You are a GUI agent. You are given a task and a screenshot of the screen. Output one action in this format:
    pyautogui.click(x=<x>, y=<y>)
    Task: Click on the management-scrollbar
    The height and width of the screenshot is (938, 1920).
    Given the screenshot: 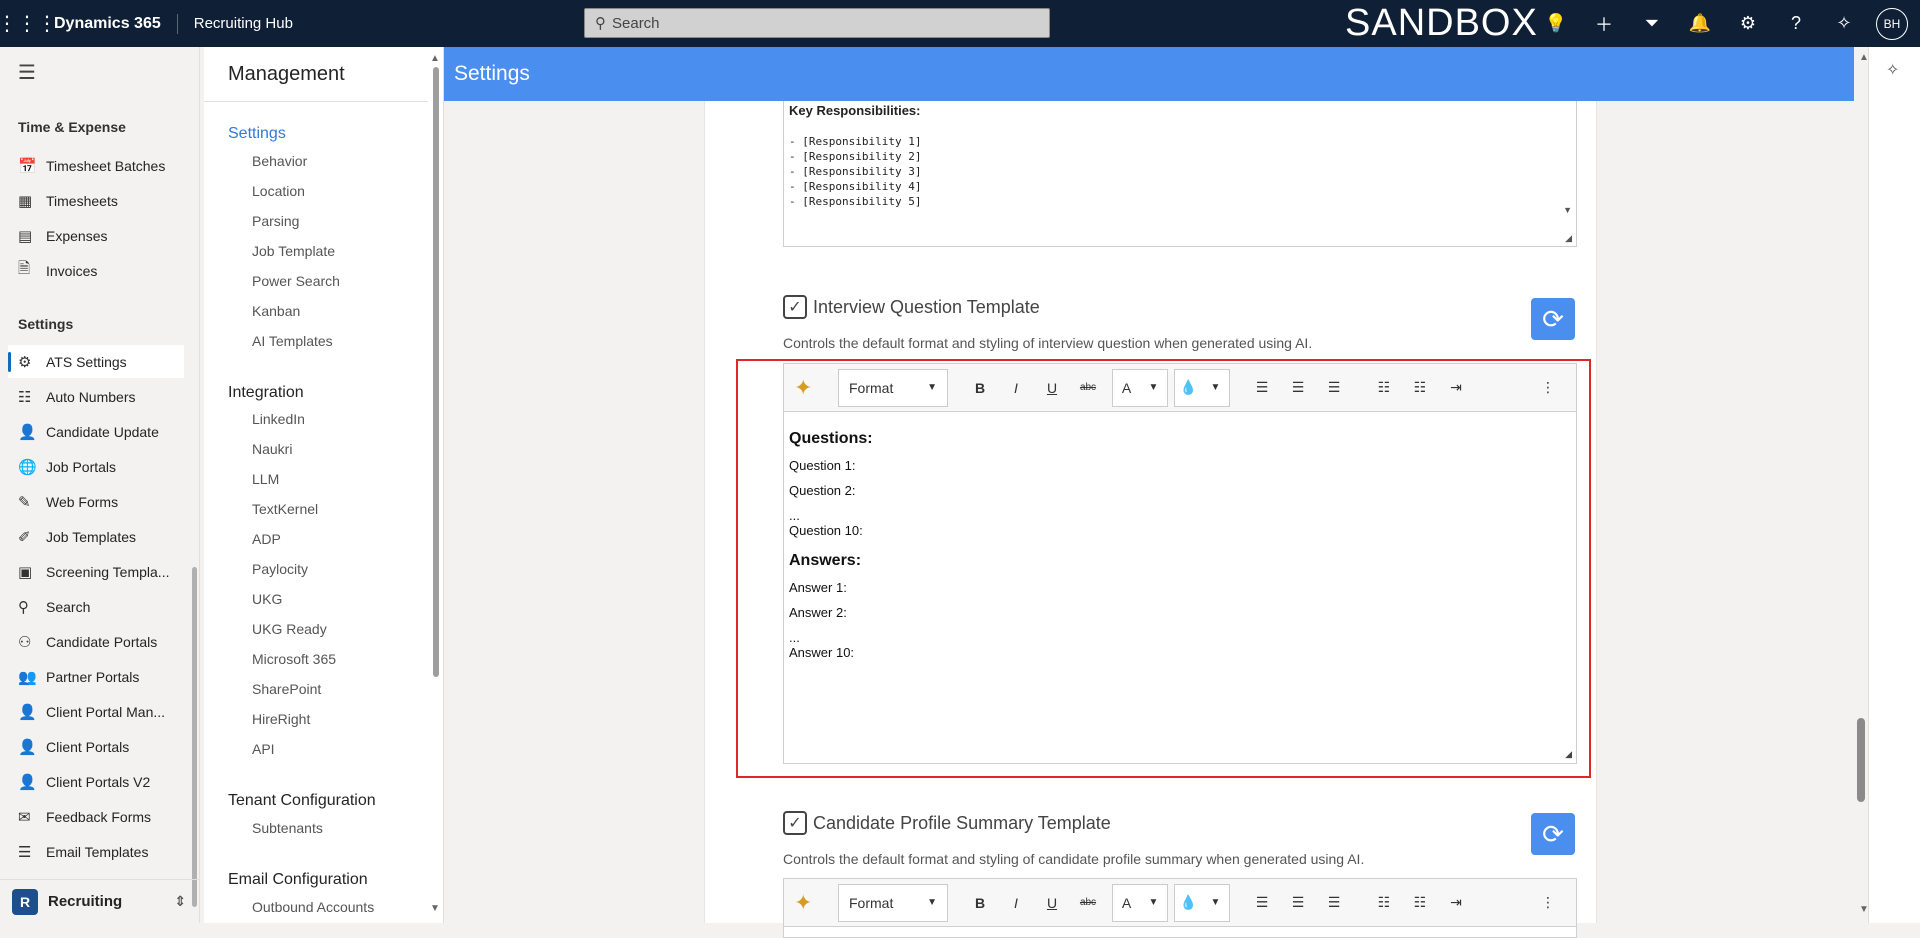 What is the action you would take?
    pyautogui.click(x=436, y=372)
    